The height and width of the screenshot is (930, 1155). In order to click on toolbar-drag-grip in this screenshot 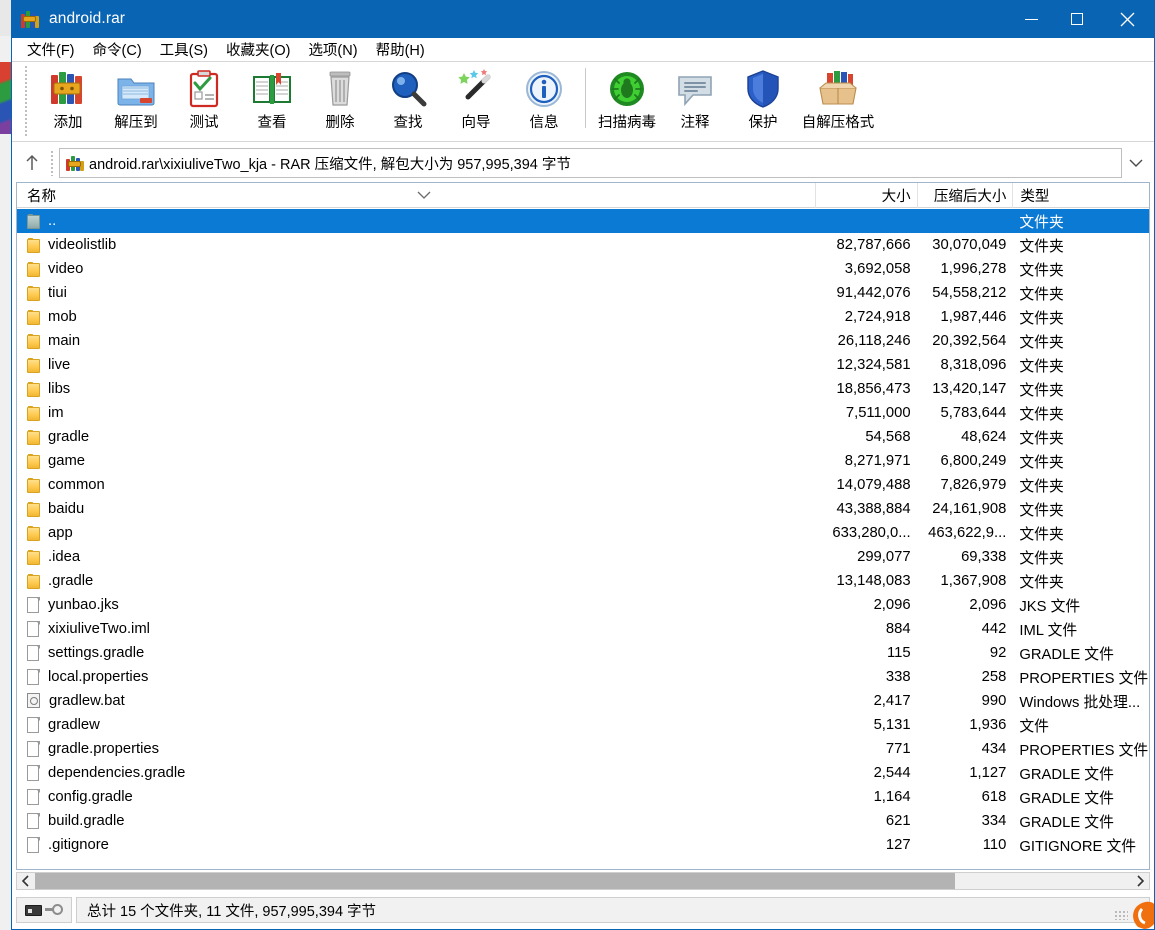, I will do `click(26, 101)`.